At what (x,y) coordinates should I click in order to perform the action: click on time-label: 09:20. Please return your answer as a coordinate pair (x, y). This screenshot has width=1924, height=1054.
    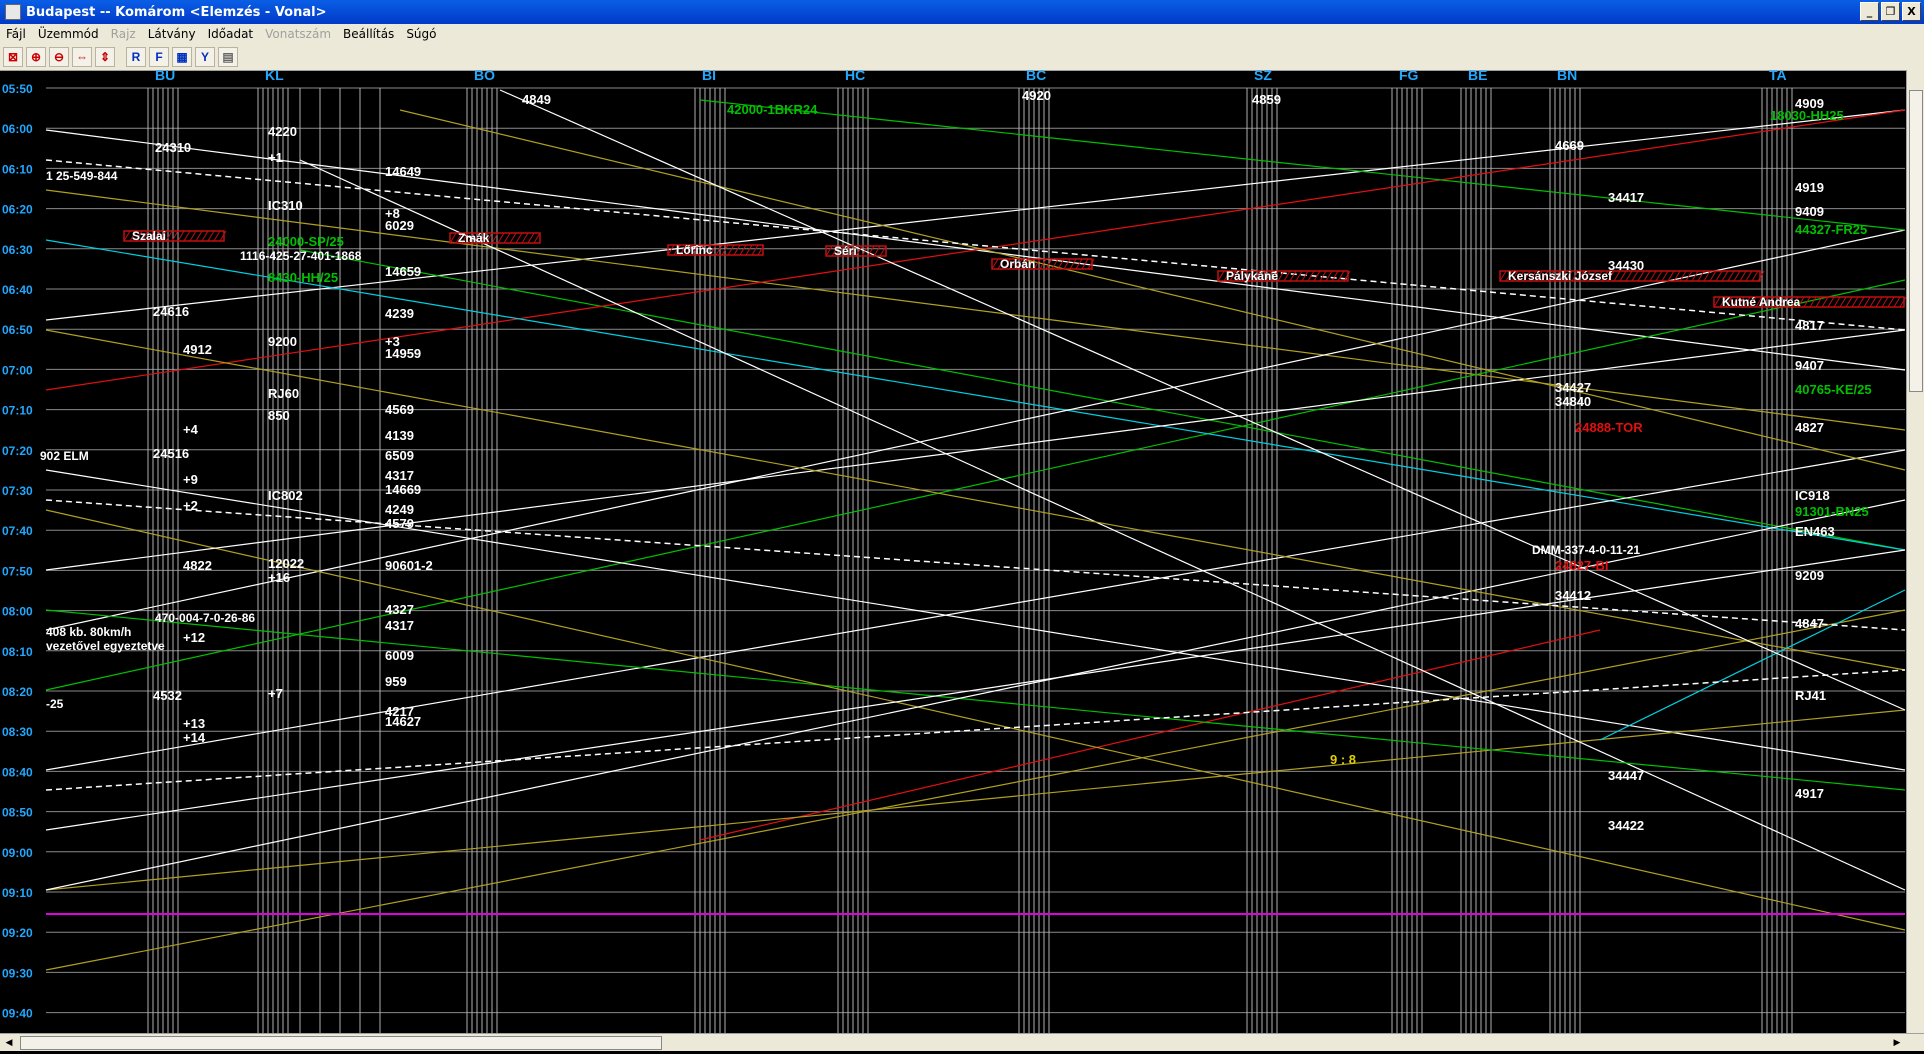
    Looking at the image, I should click on (17, 933).